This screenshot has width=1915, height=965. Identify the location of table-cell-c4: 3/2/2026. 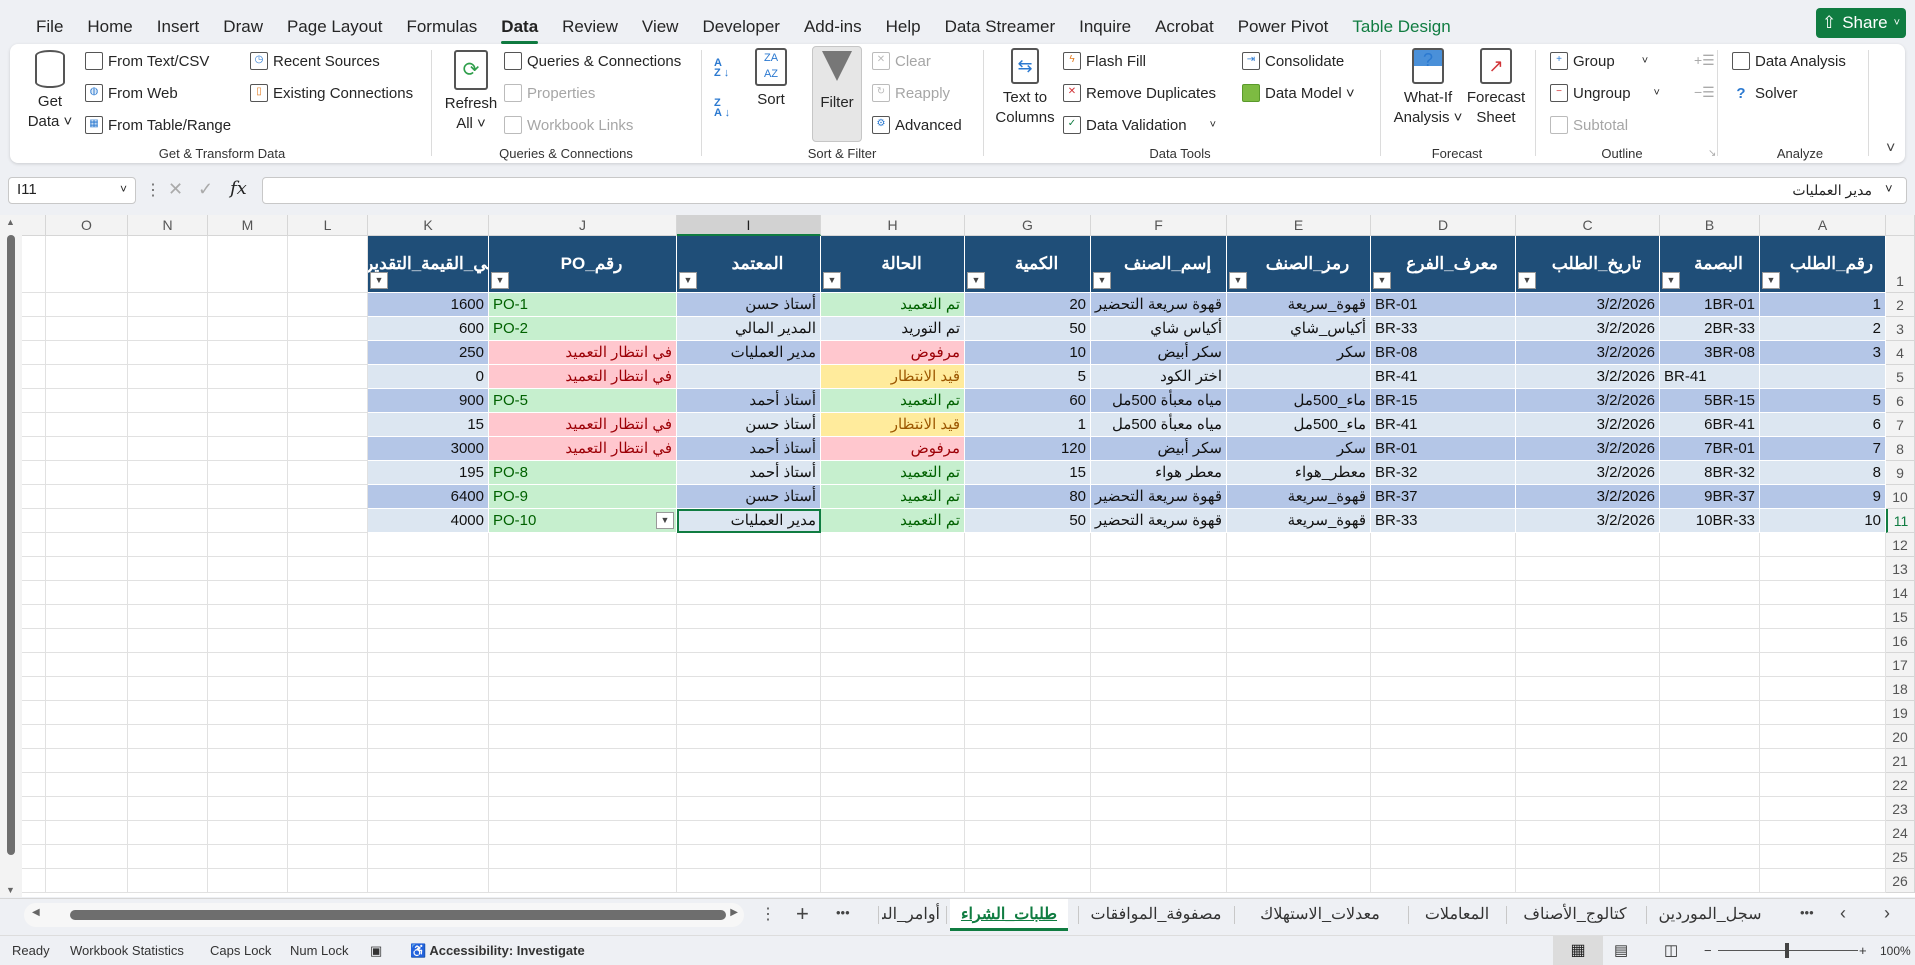
(1588, 353).